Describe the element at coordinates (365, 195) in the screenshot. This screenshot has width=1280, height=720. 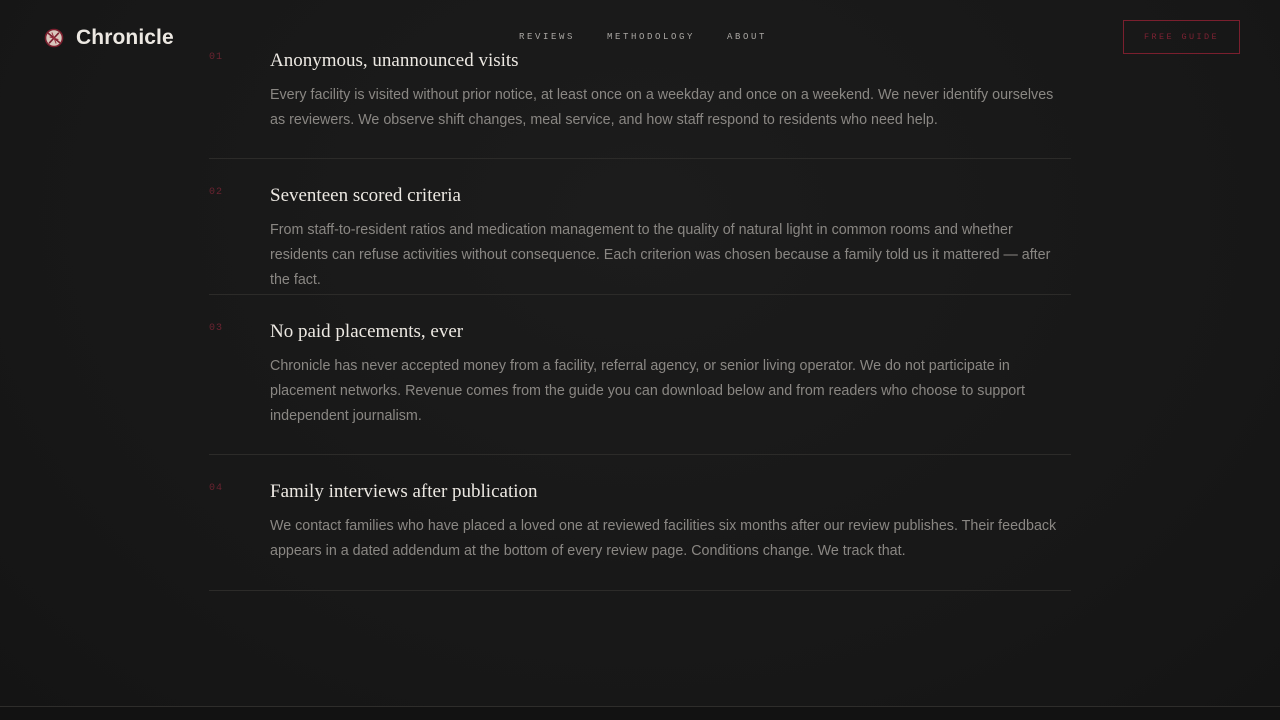
I see `item-title: Seventeen scored criteria` at that location.